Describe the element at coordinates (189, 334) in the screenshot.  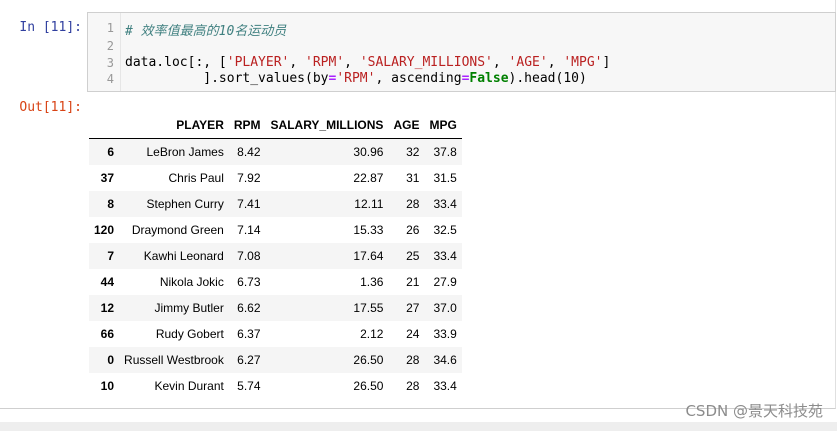
I see `cell-player: Rudy Gobert` at that location.